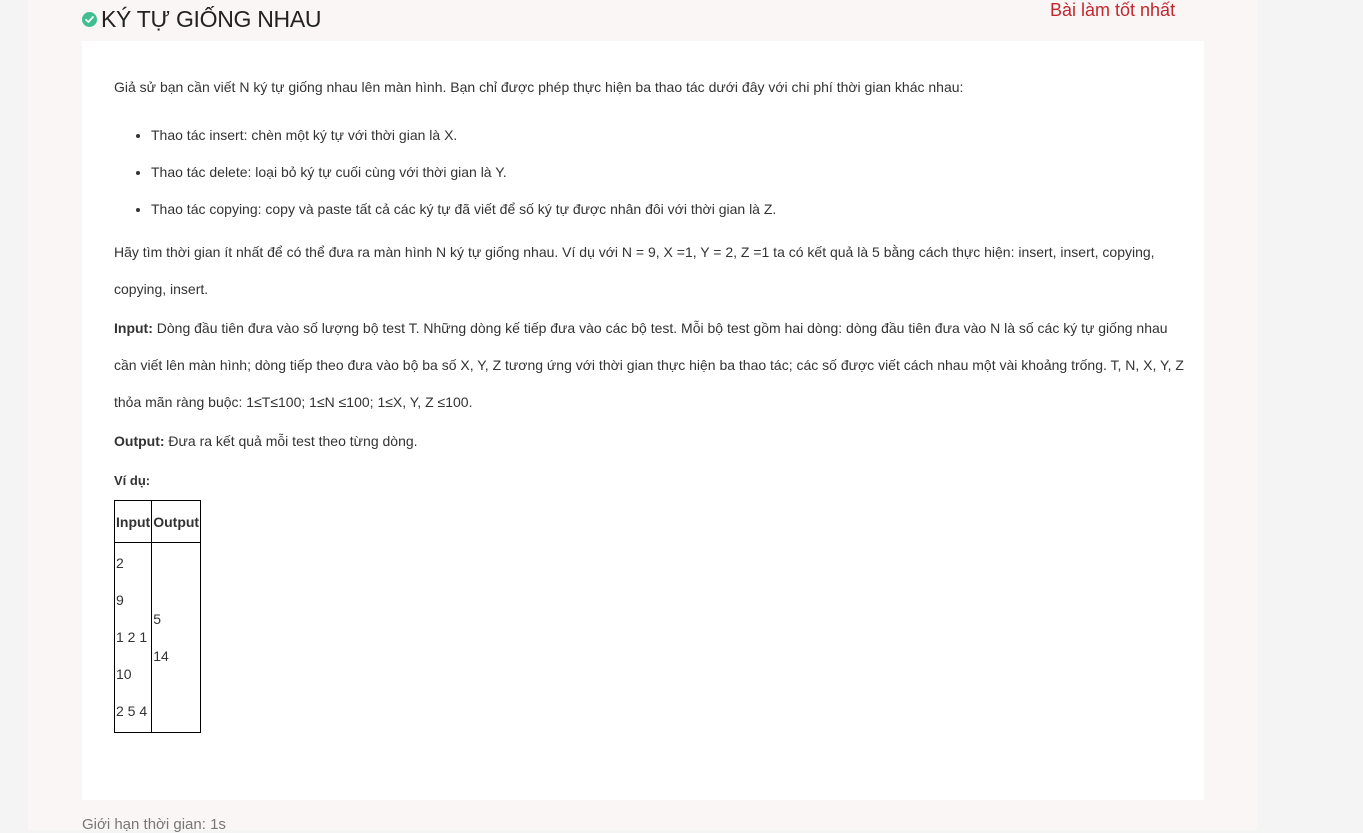  I want to click on output-label: Output:, so click(139, 441).